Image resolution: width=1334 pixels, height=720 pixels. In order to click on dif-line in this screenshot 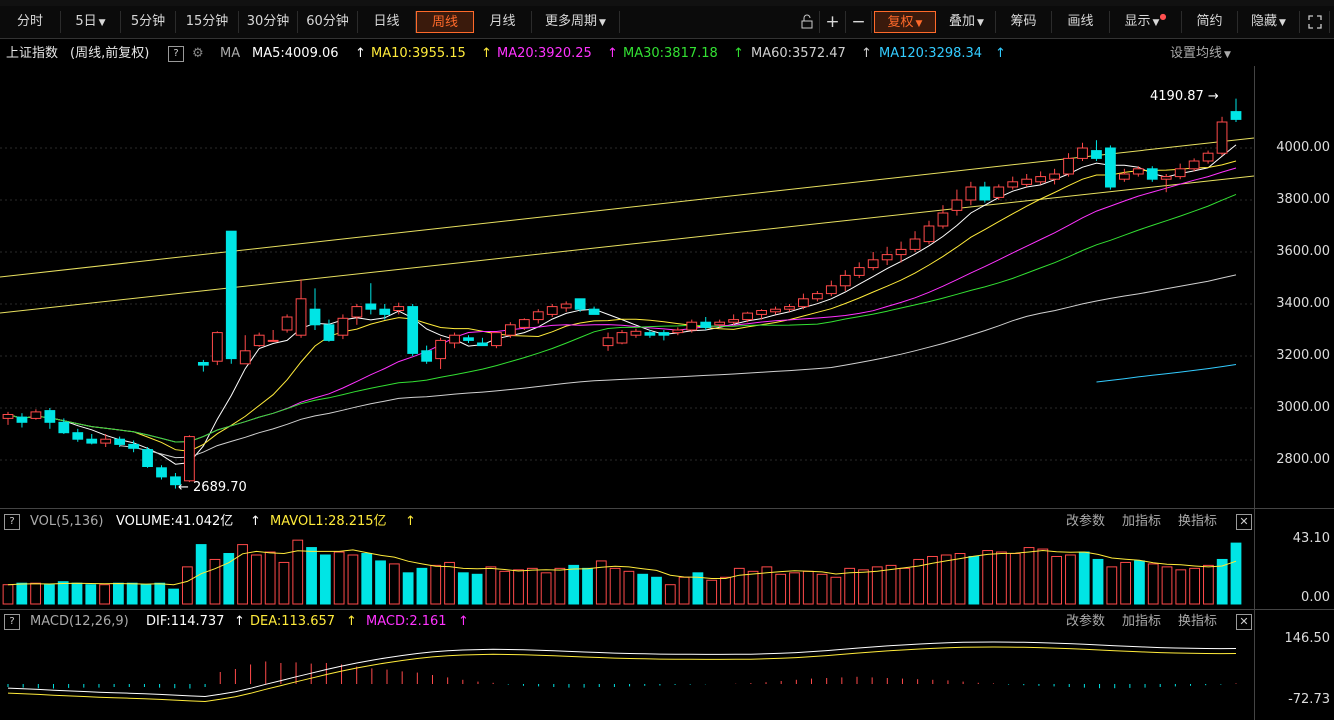, I will do `click(622, 669)`.